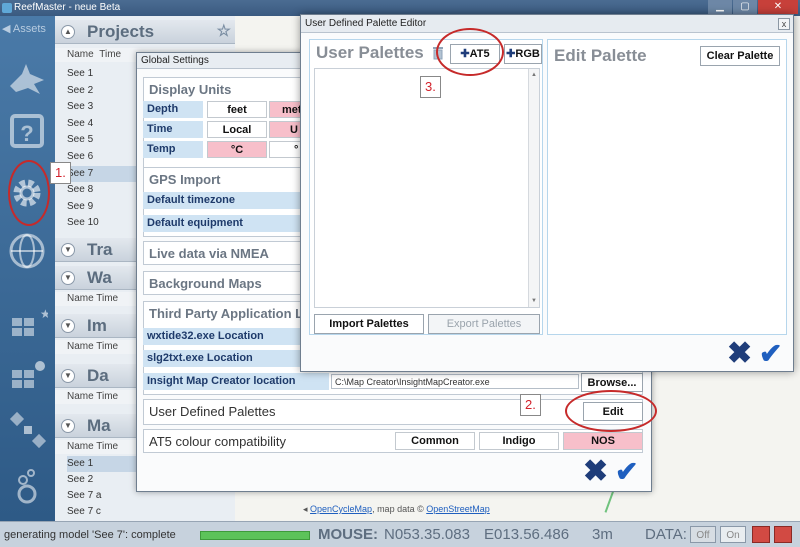  What do you see at coordinates (511, 54) in the screenshot?
I see `plus-icon: ✚` at bounding box center [511, 54].